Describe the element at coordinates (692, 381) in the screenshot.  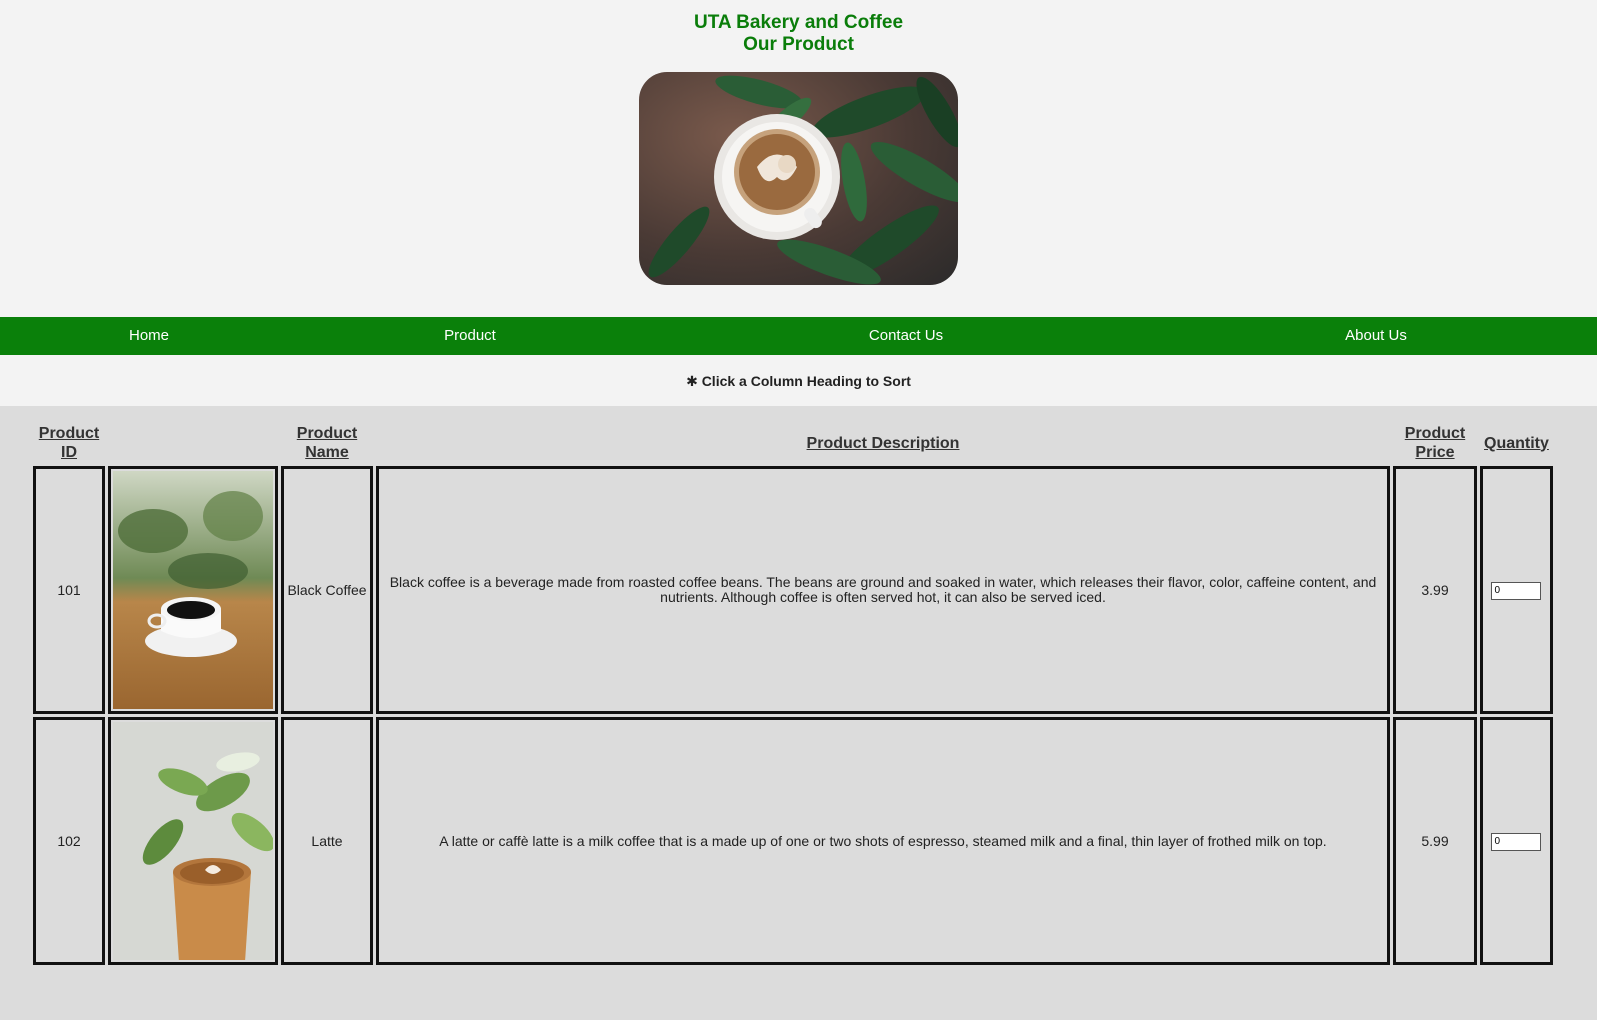
I see `asterisk-icon: ✱` at that location.